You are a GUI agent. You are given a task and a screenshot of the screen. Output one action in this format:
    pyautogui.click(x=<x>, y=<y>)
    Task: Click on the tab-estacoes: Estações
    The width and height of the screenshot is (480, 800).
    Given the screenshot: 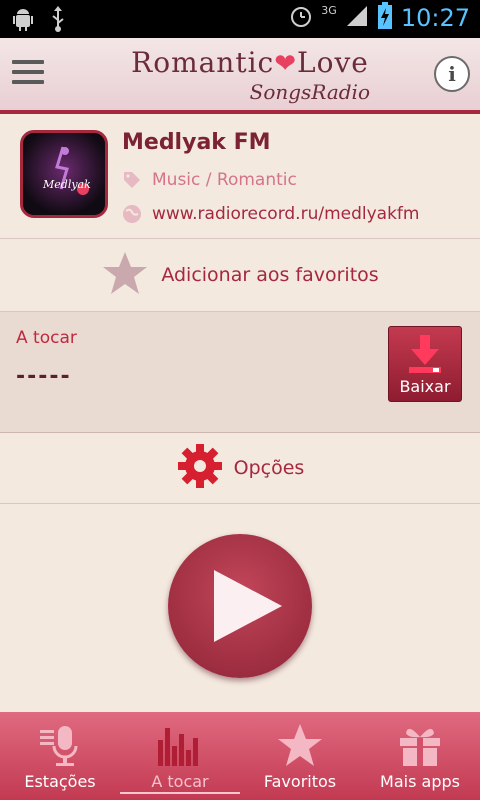 What is the action you would take?
    pyautogui.click(x=60, y=756)
    